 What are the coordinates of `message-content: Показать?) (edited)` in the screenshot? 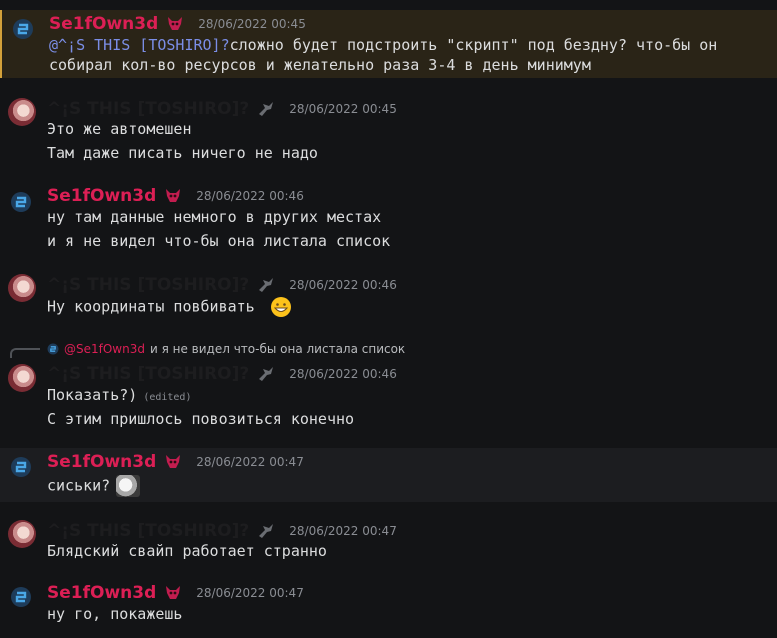 It's located at (119, 395).